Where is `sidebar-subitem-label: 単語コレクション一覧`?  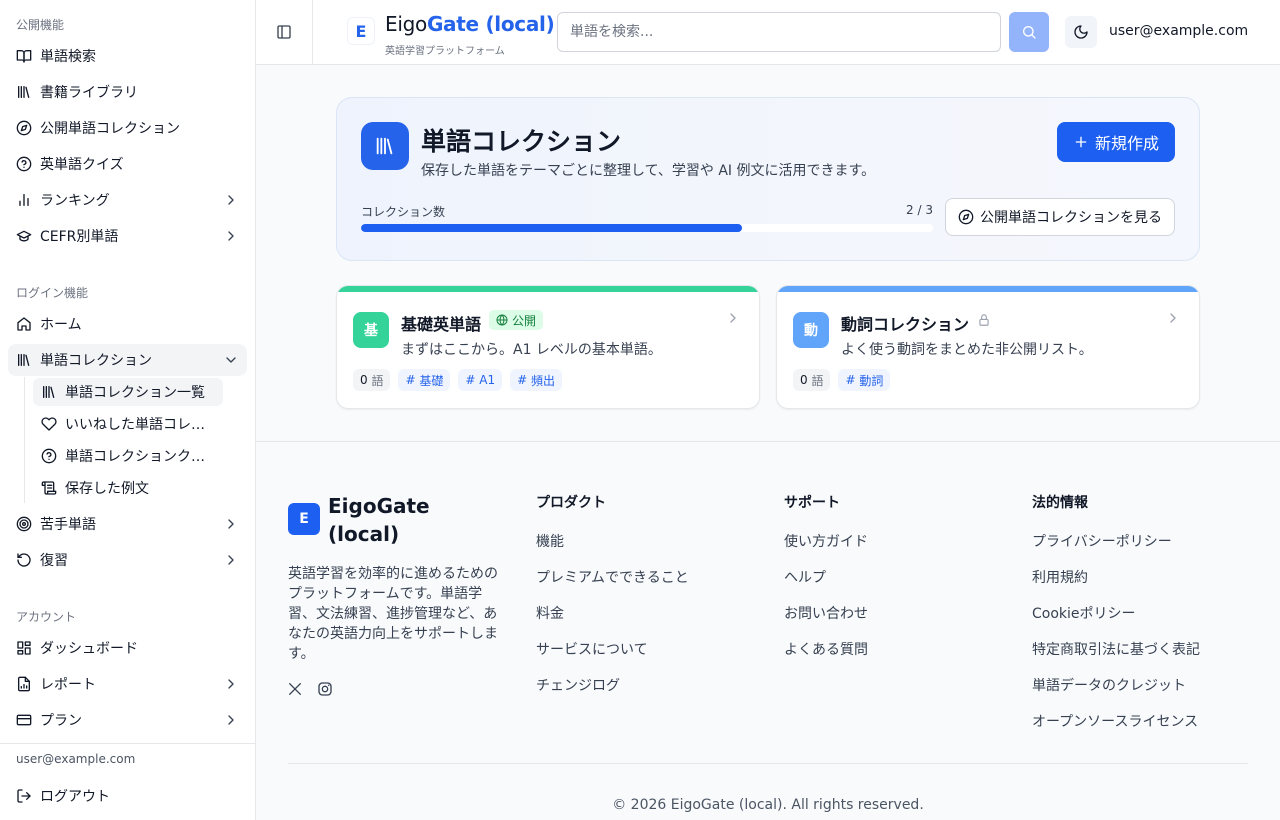 sidebar-subitem-label: 単語コレクション一覧 is located at coordinates (135, 393).